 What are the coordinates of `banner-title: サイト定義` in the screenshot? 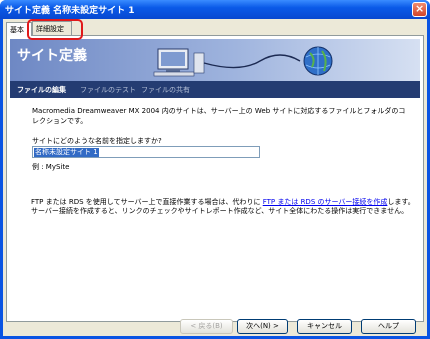 It's located at (52, 56).